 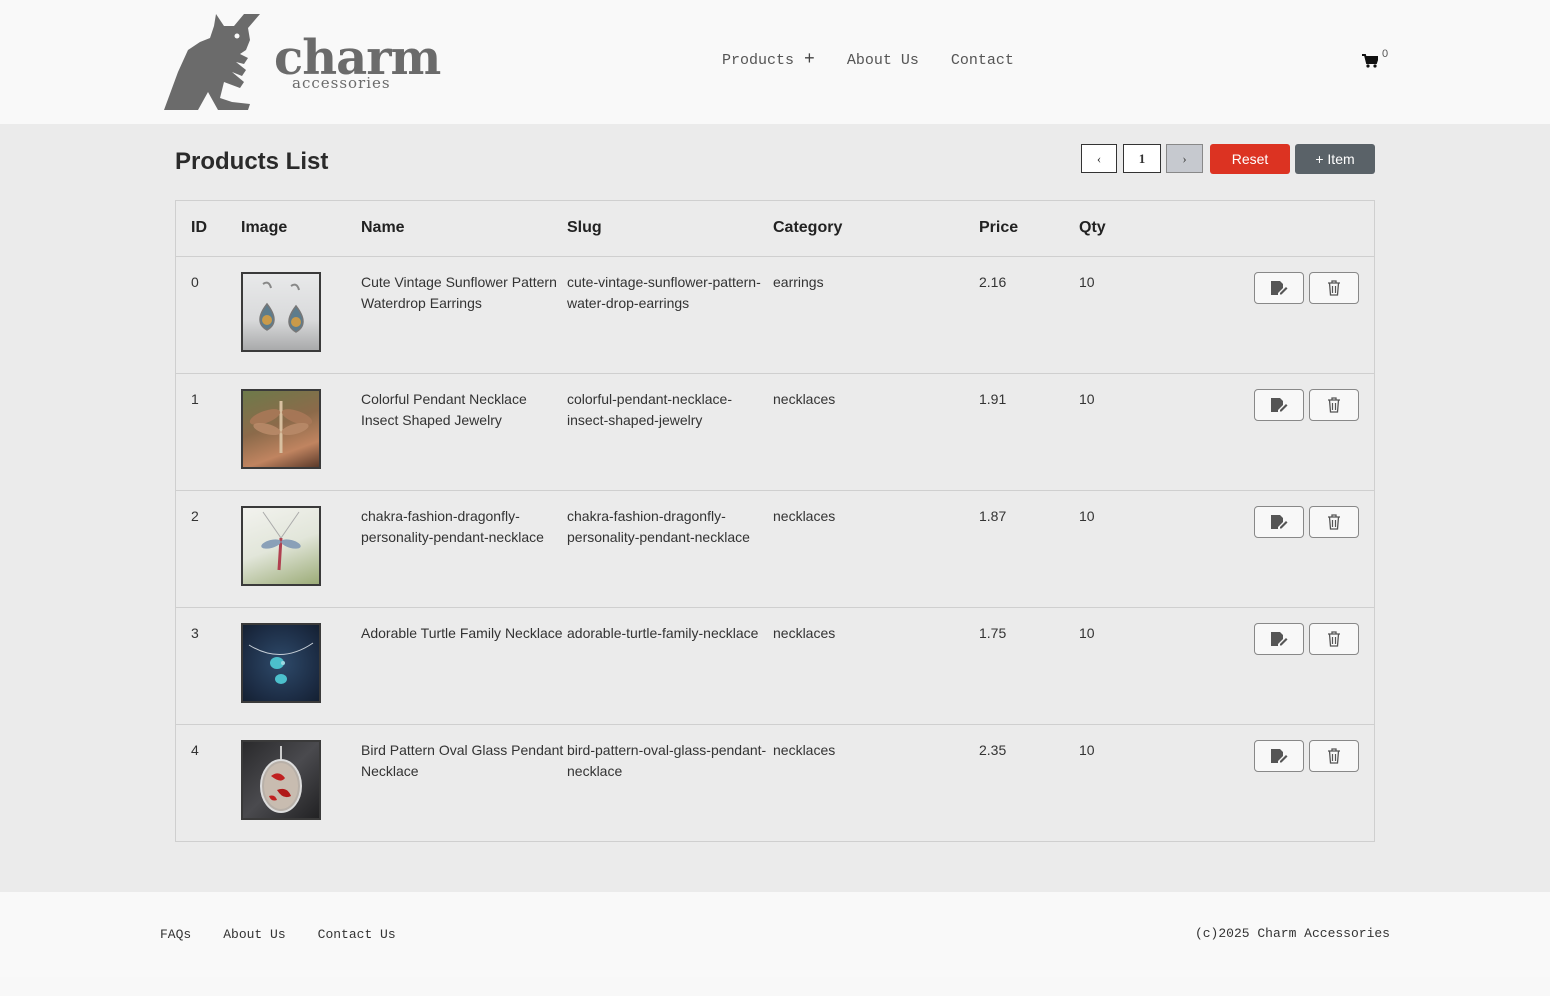 I want to click on footer-link-about: About Us, so click(x=254, y=934).